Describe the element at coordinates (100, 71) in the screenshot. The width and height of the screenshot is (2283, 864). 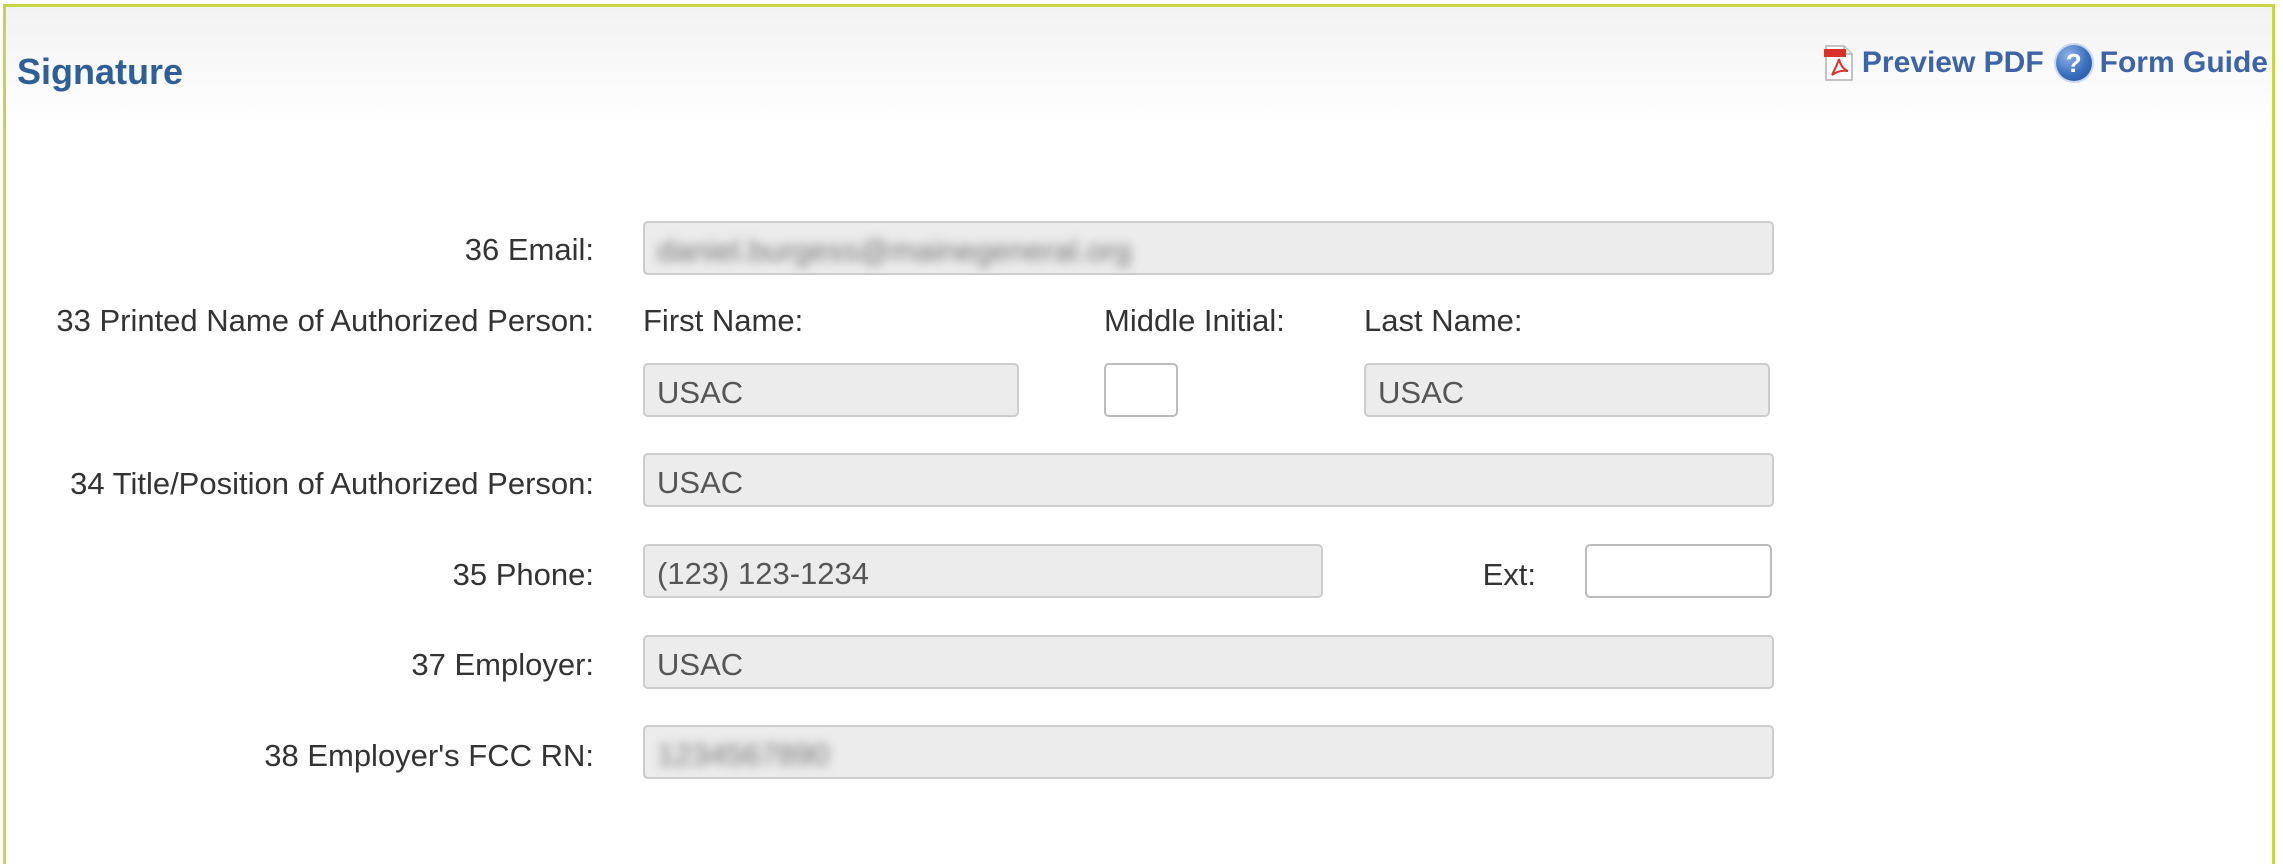
I see `section-title: Signature` at that location.